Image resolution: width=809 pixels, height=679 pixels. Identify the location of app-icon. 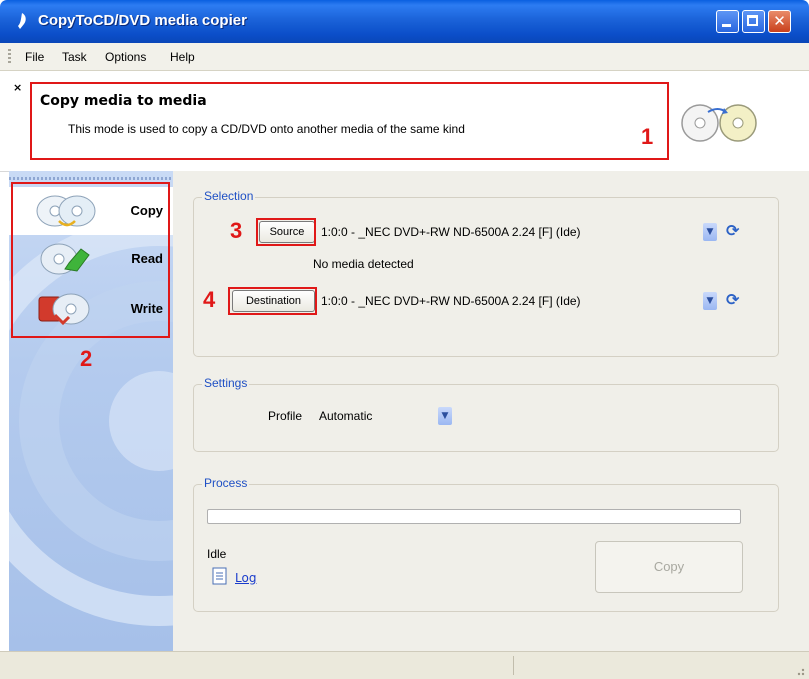
(22, 21).